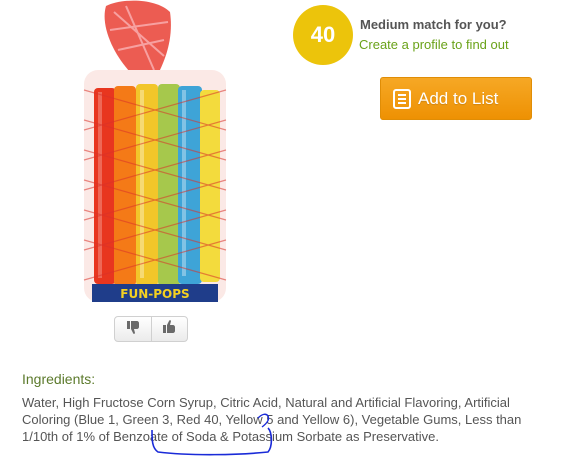 The height and width of the screenshot is (456, 567). I want to click on ingredients-heading: Ingredients:, so click(59, 379).